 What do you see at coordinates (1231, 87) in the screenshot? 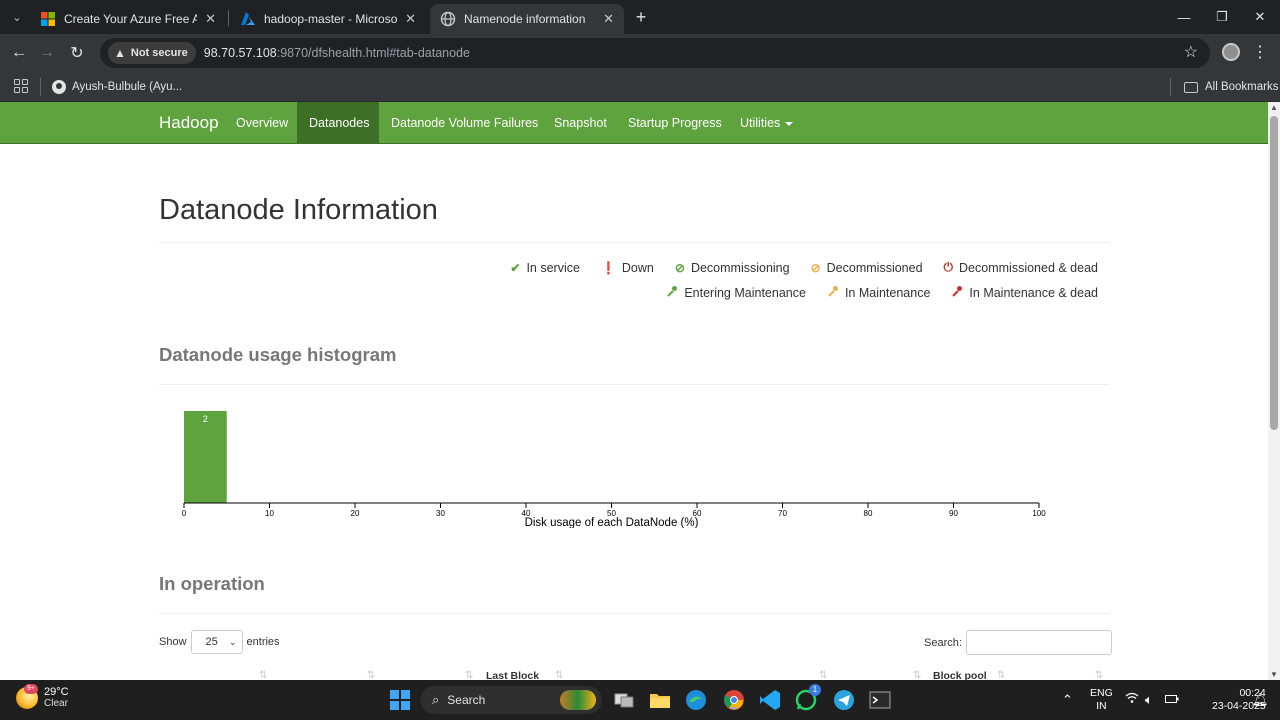
I see `all-bookmarks-button: All Bookmarks` at bounding box center [1231, 87].